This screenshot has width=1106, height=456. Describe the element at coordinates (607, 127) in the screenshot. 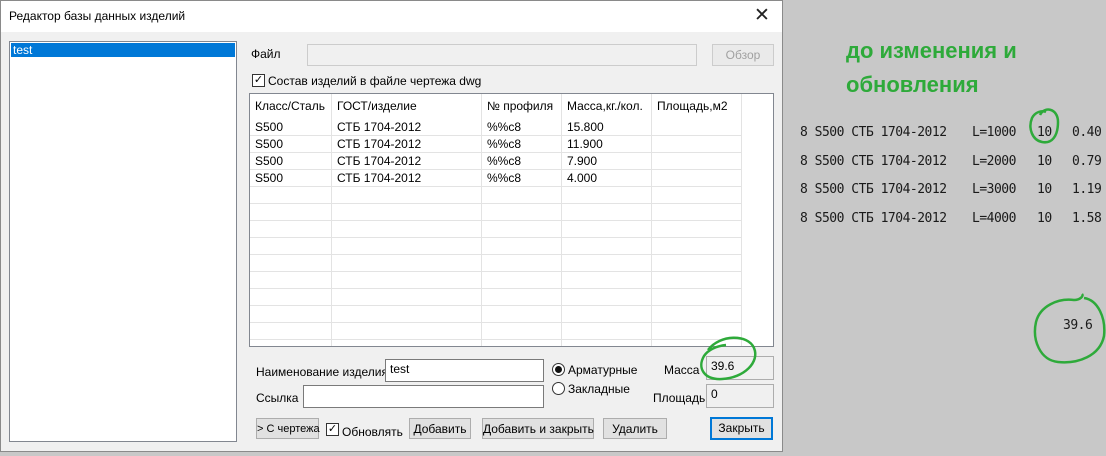

I see `cell-mass: 15.800` at that location.